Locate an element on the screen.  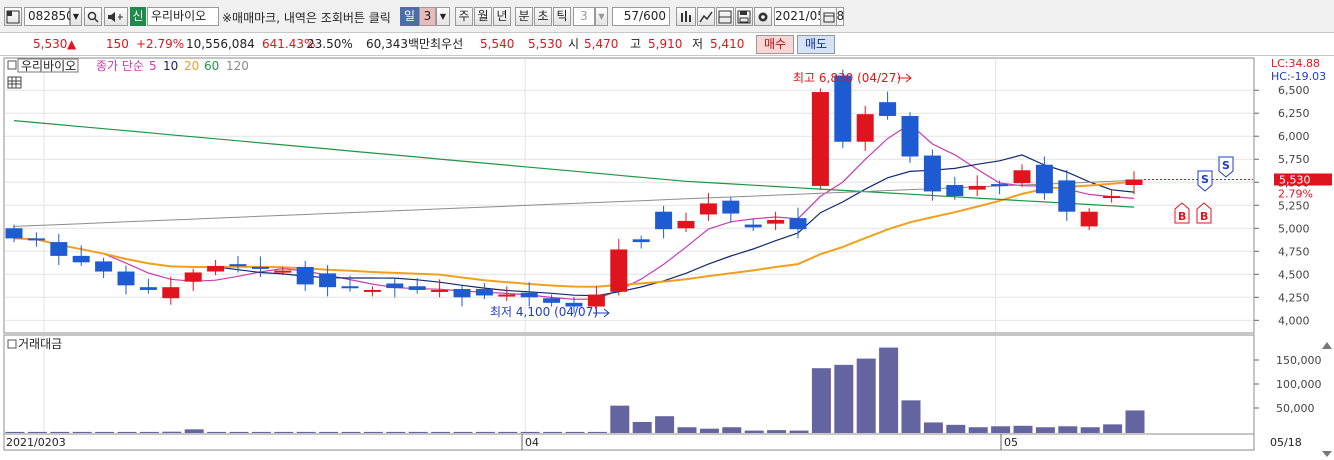
svg-text: B is located at coordinates (1182, 216).